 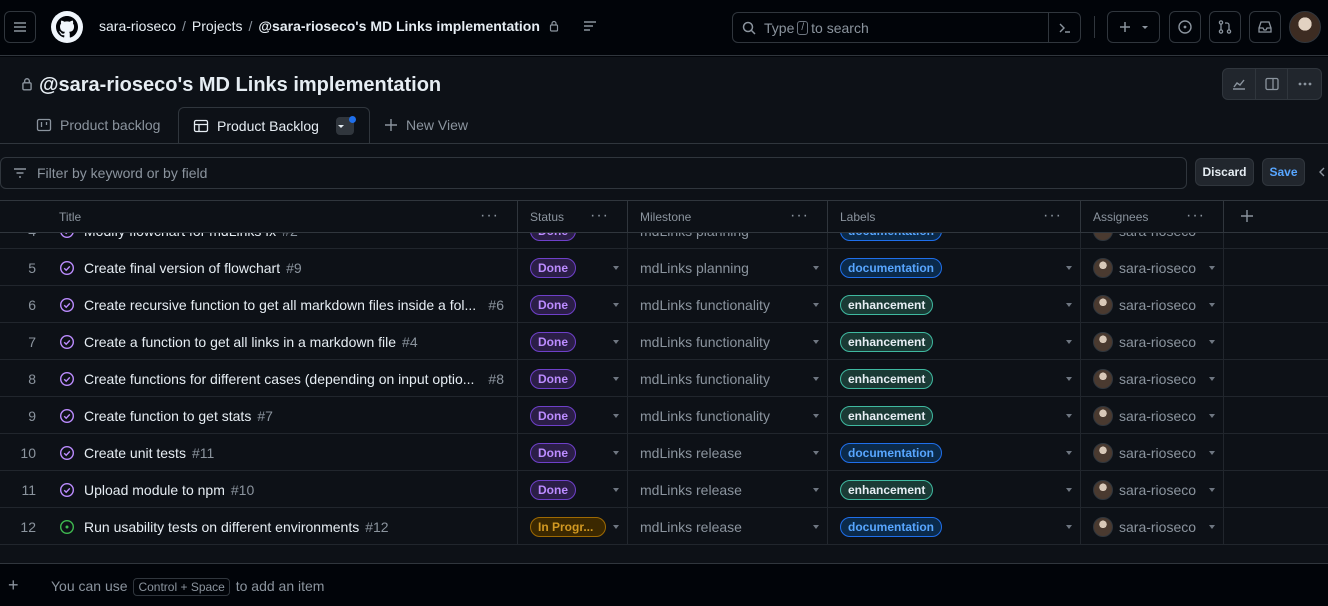 I want to click on save-button: Save, so click(x=1283, y=172).